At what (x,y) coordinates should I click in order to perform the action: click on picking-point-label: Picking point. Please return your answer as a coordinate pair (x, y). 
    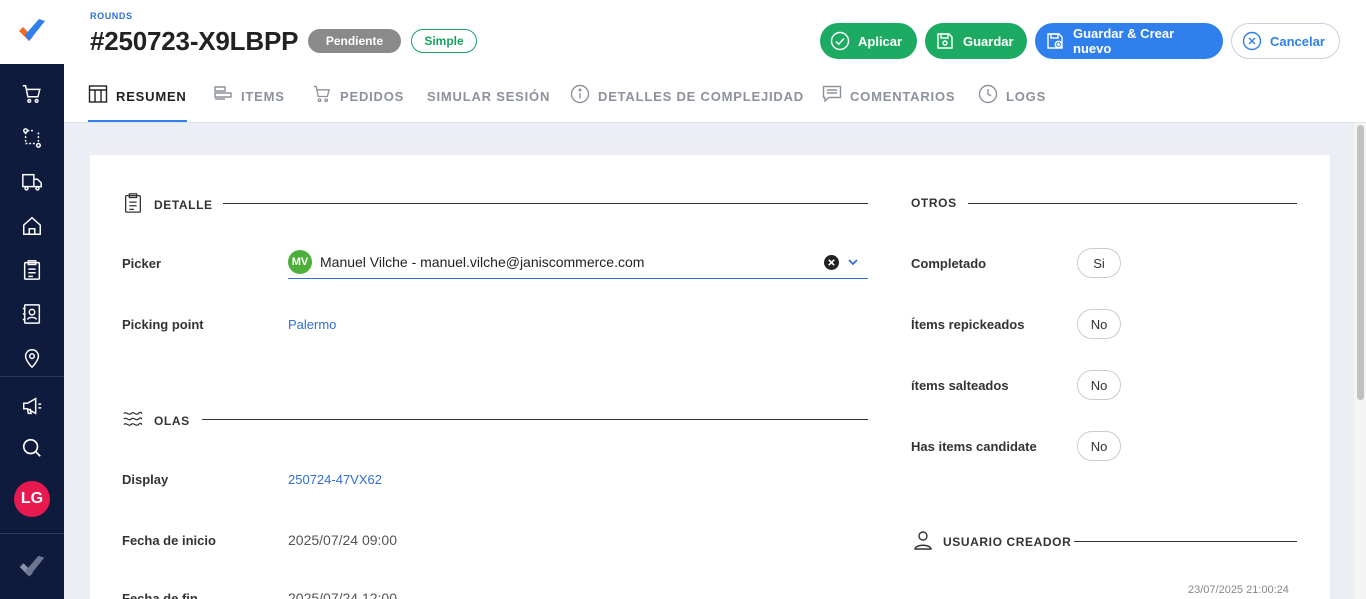
    Looking at the image, I should click on (163, 324).